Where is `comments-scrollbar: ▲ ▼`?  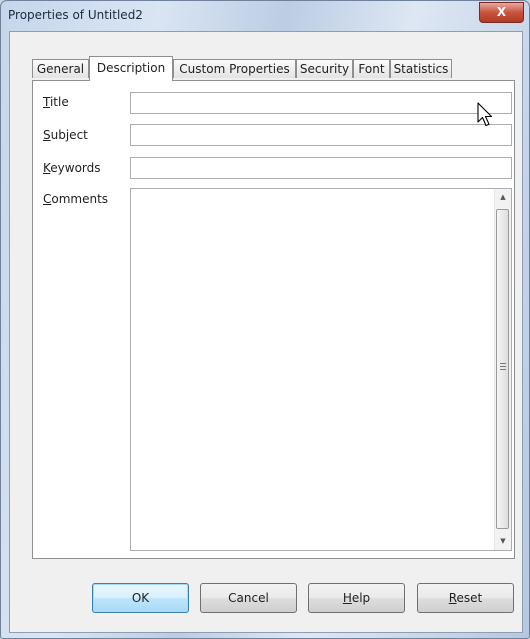 comments-scrollbar: ▲ ▼ is located at coordinates (502, 369).